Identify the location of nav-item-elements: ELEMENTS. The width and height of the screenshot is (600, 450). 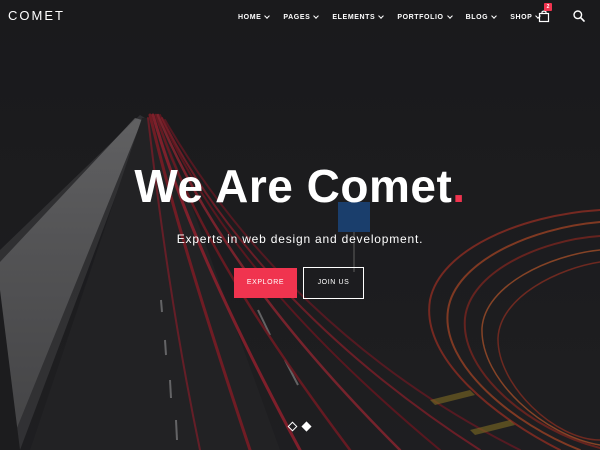
(358, 17).